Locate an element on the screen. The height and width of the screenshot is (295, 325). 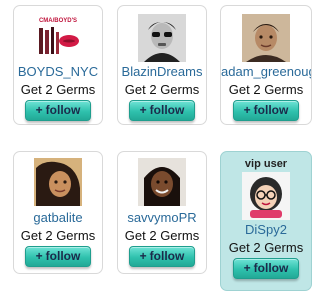
user-card-blazindreams: BlazinDreams Get 2 Germs + follow is located at coordinates (162, 65).